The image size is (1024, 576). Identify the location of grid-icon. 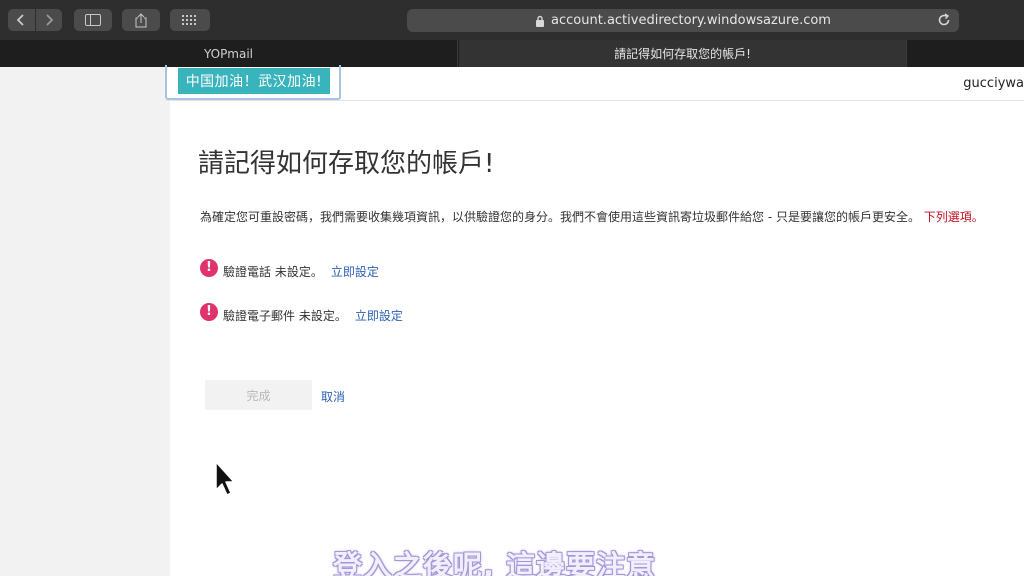
(189, 20).